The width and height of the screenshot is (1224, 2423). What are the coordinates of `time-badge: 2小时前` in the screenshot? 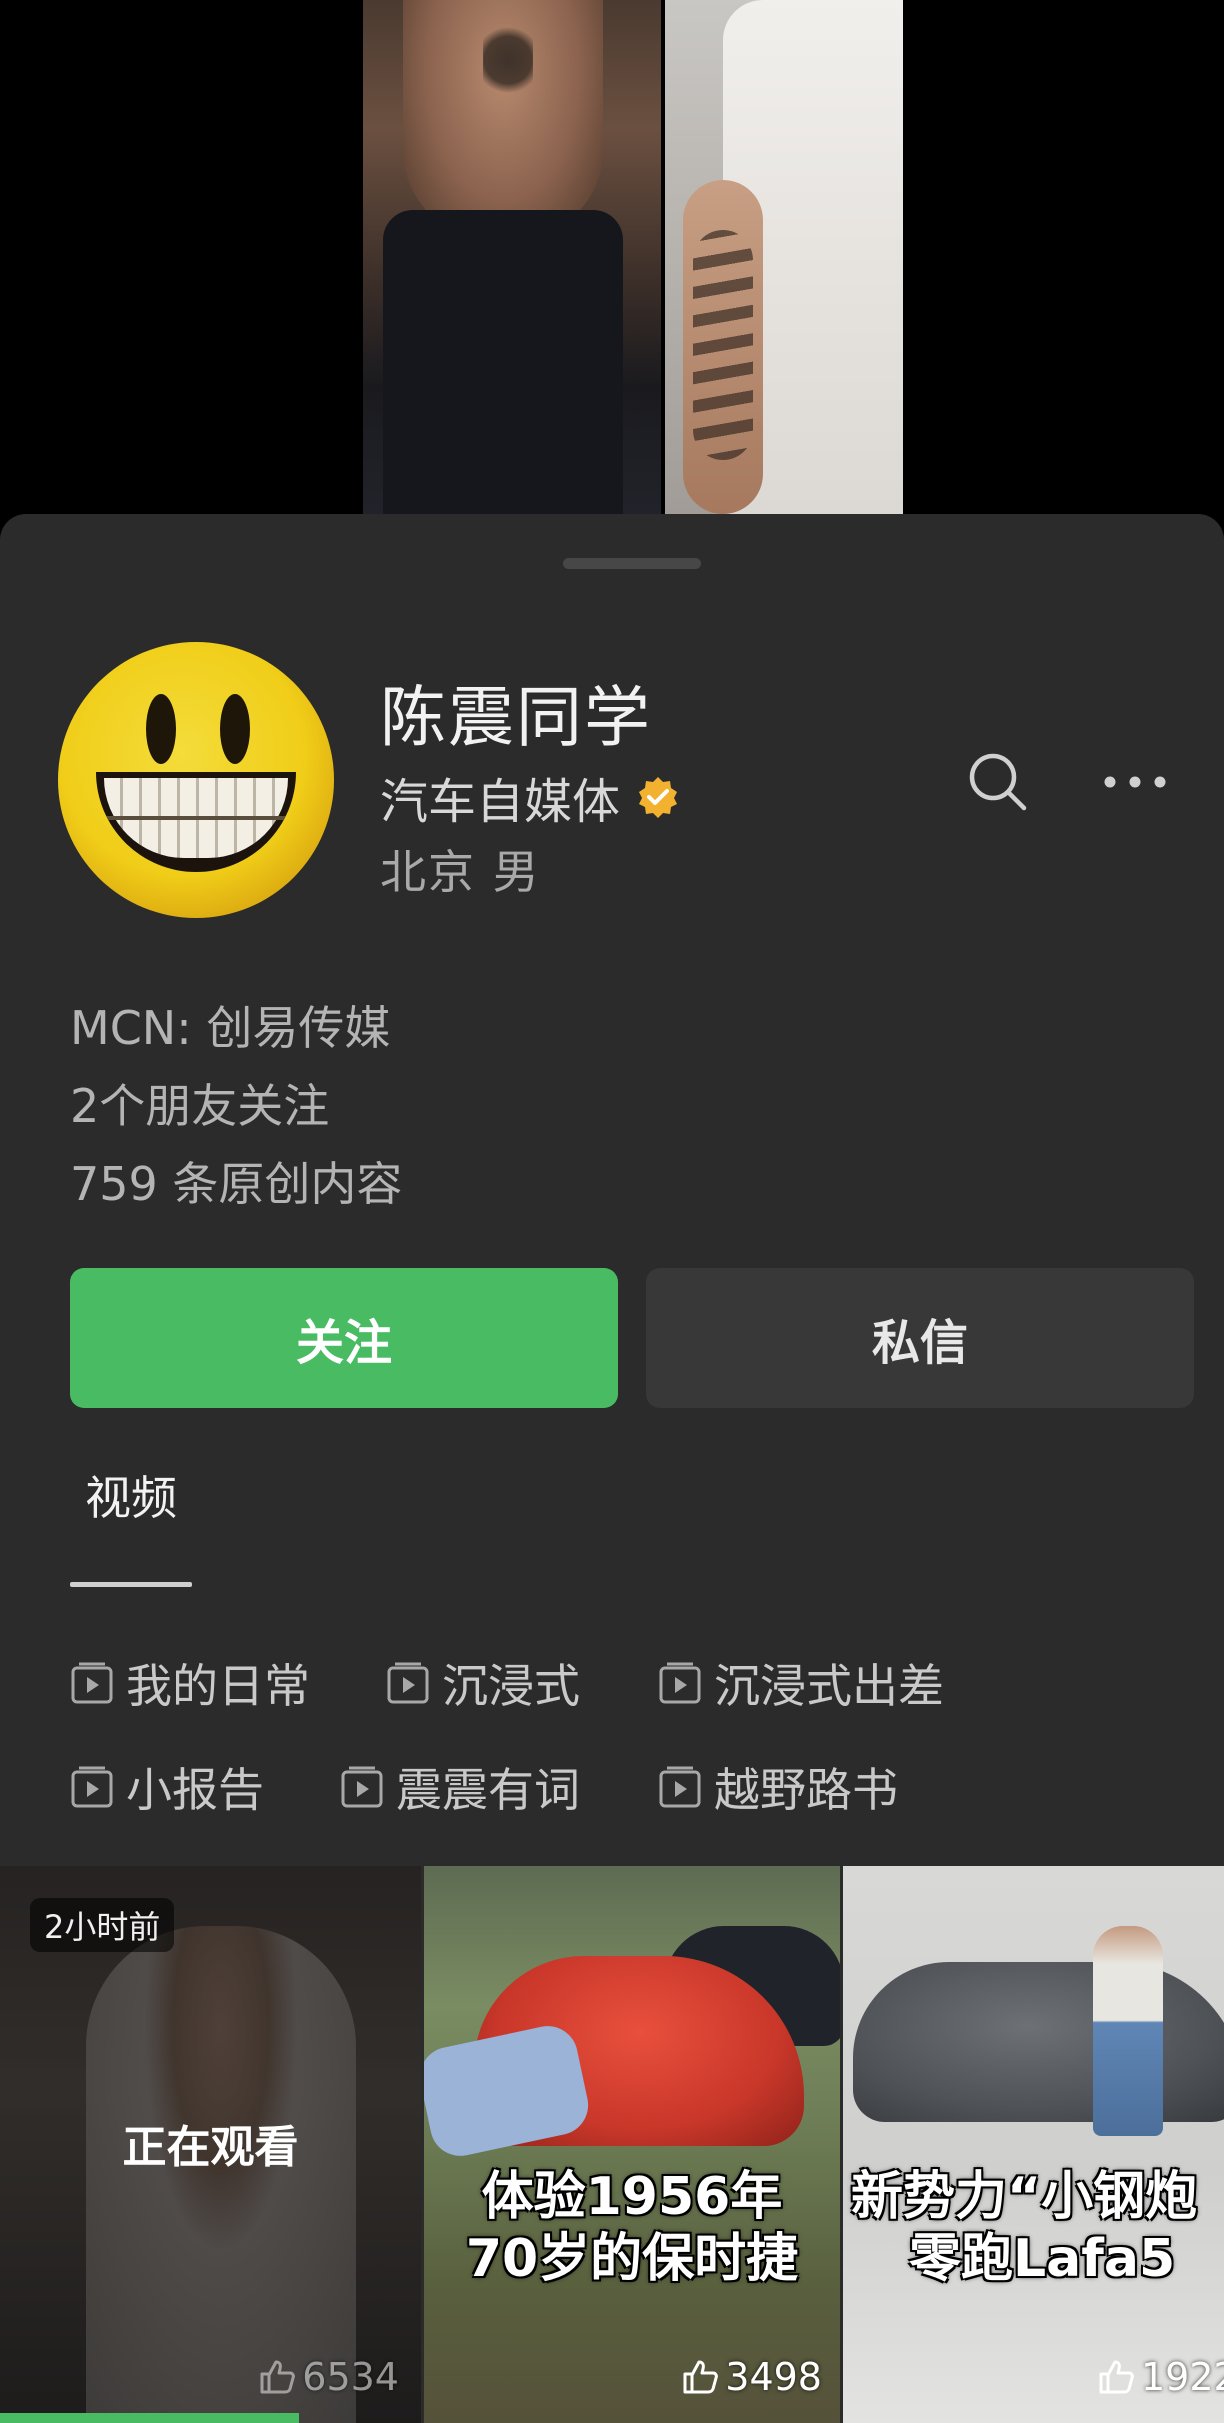 It's located at (102, 1925).